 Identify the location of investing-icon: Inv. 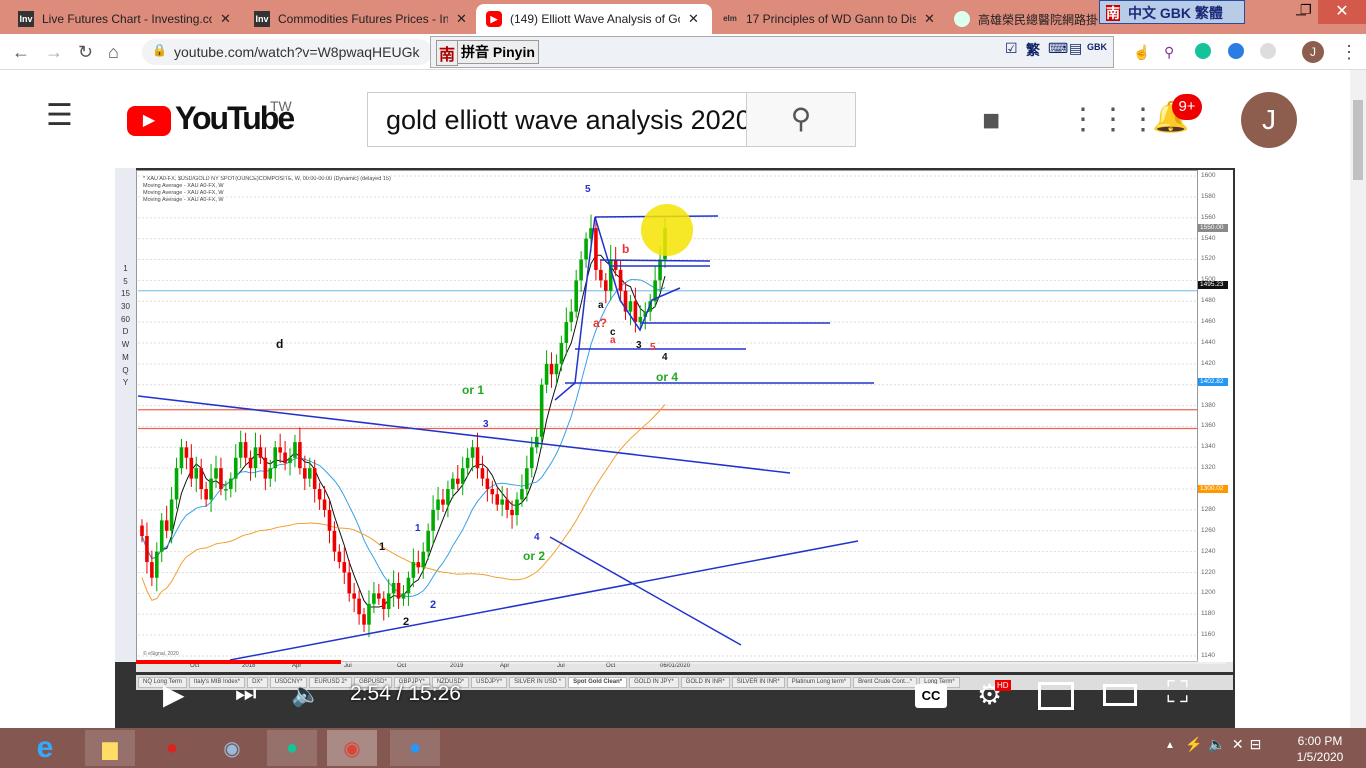
(262, 19).